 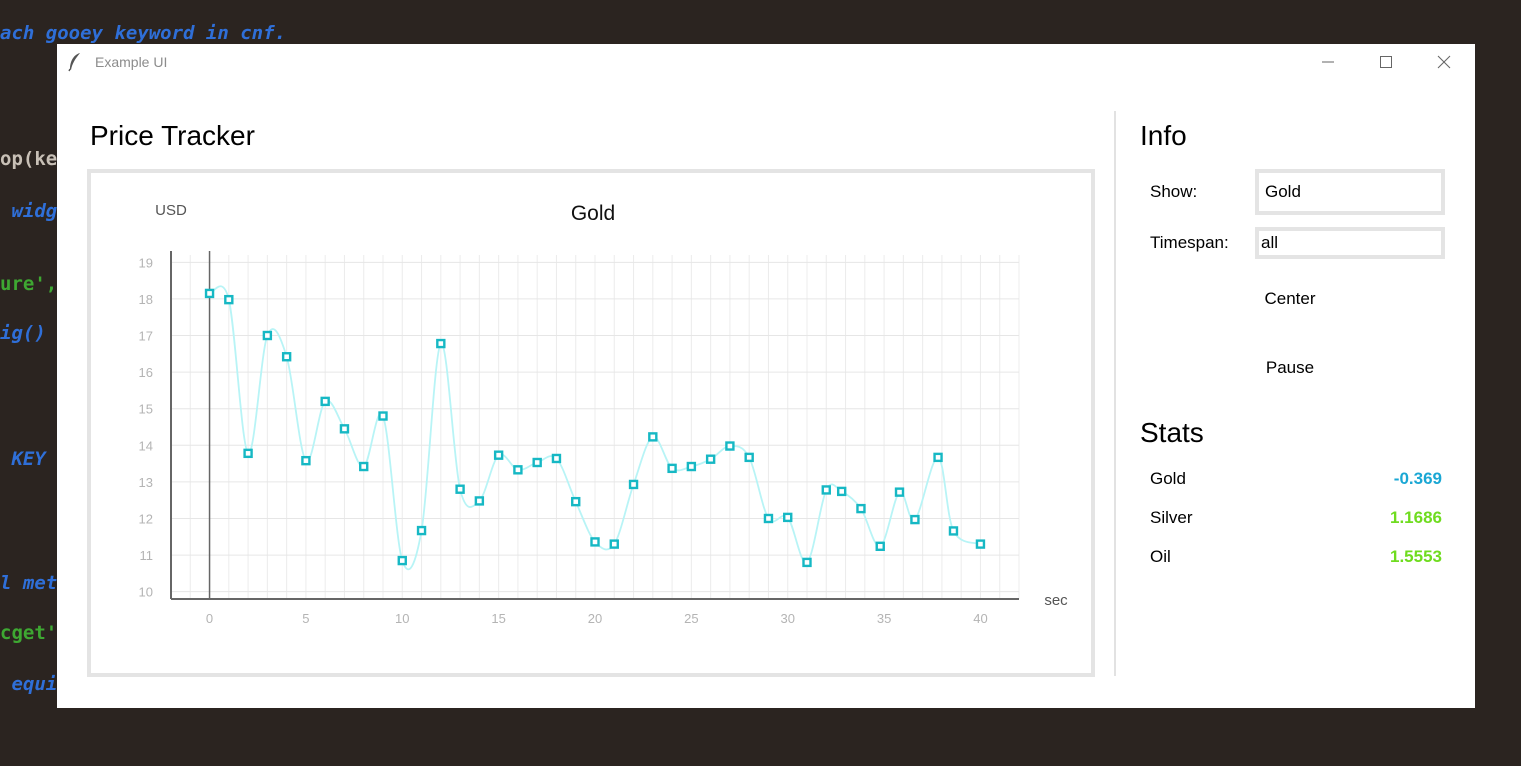 What do you see at coordinates (29, 159) in the screenshot?
I see `background-code-line: op(ke` at bounding box center [29, 159].